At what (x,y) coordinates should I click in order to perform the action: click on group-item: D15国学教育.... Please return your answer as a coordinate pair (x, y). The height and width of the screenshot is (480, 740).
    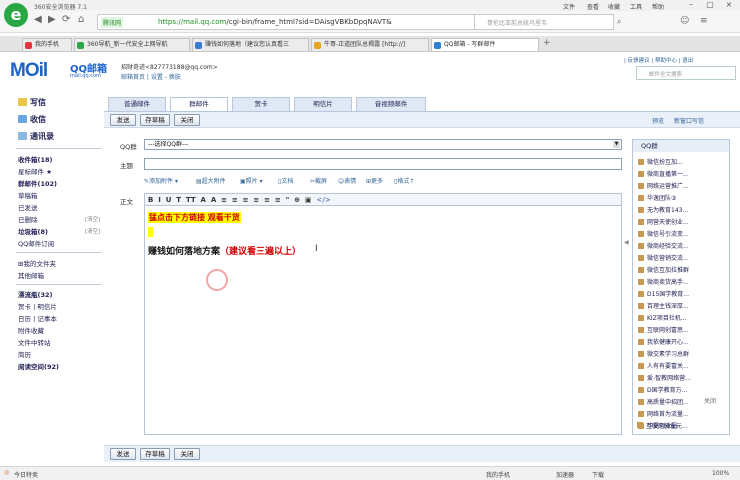
    Looking at the image, I should click on (663, 293).